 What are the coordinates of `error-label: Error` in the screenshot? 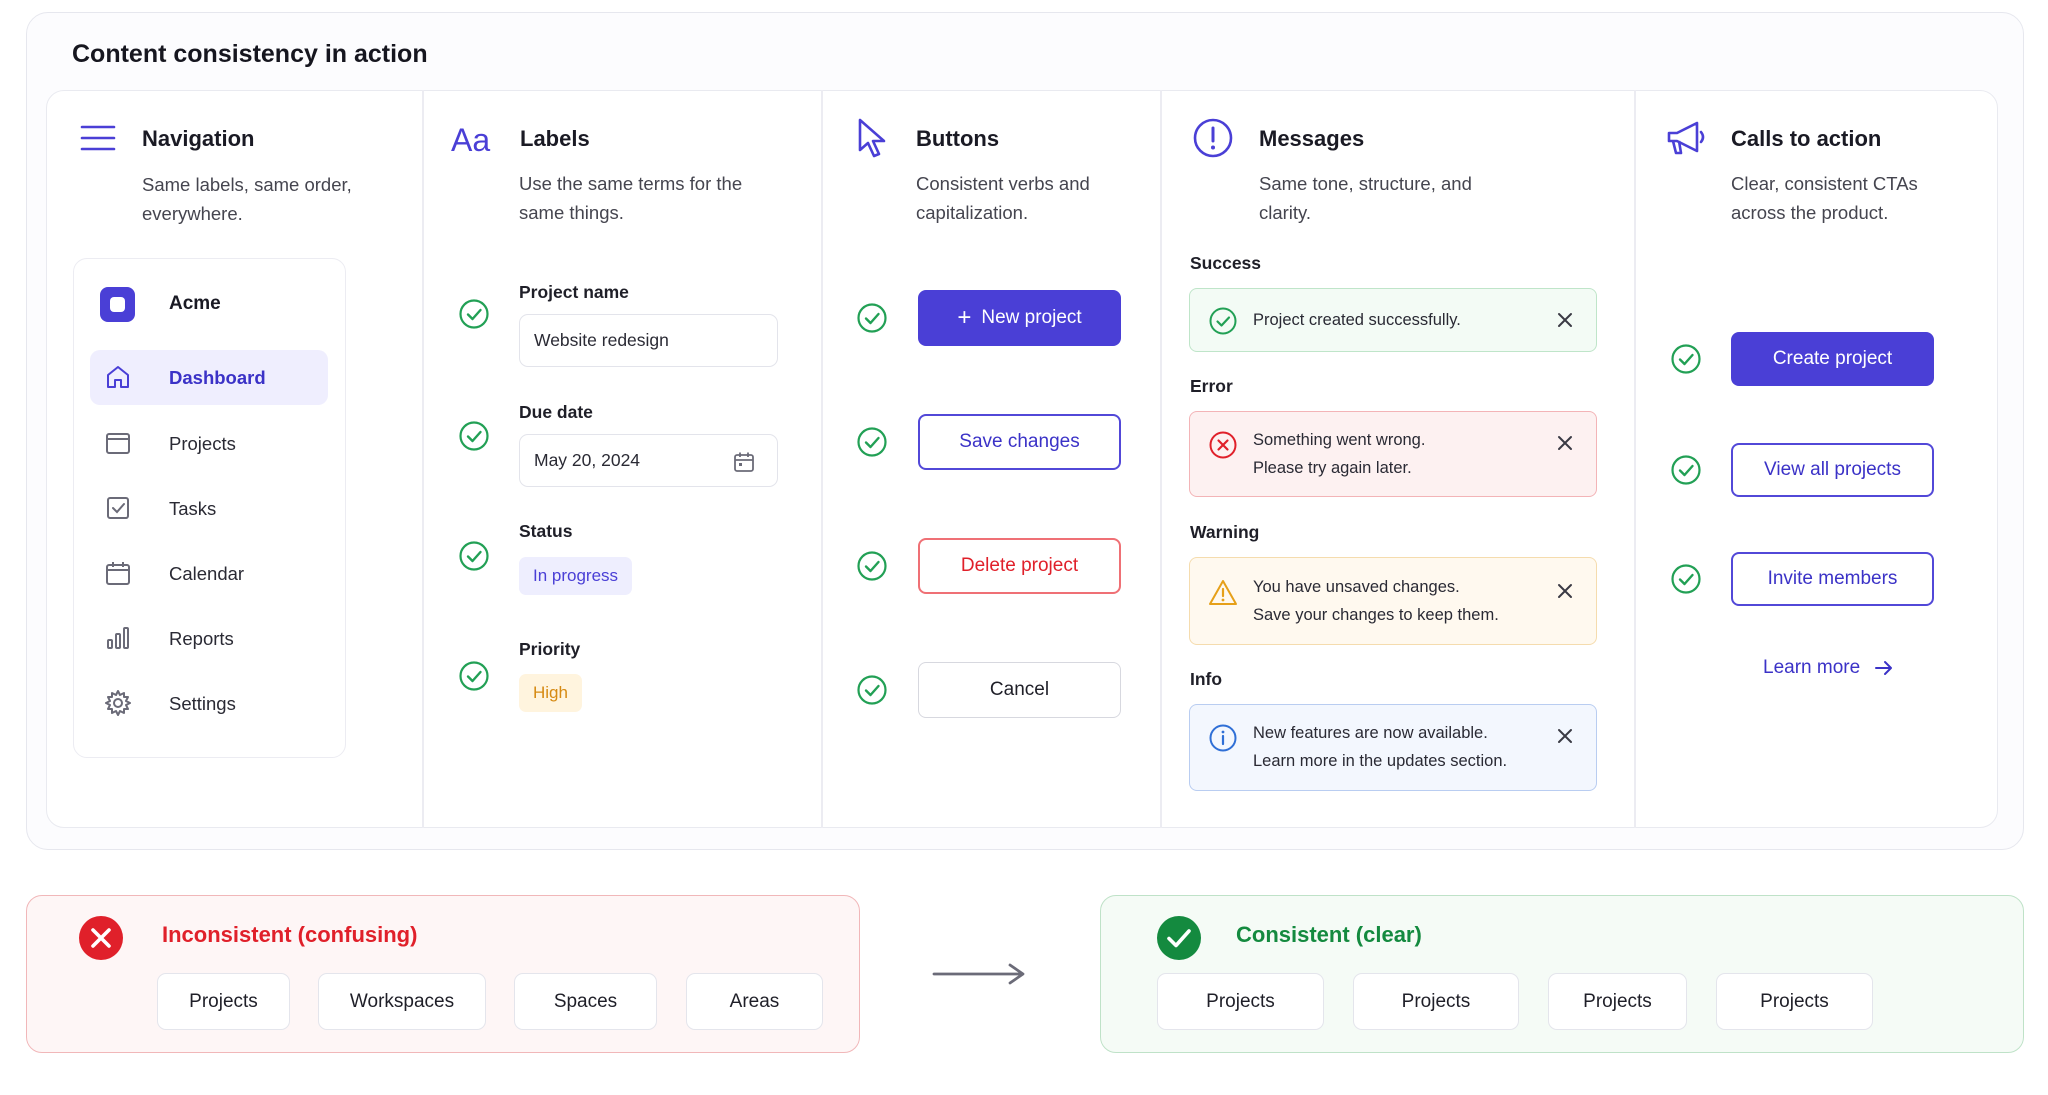 It's located at (1211, 386).